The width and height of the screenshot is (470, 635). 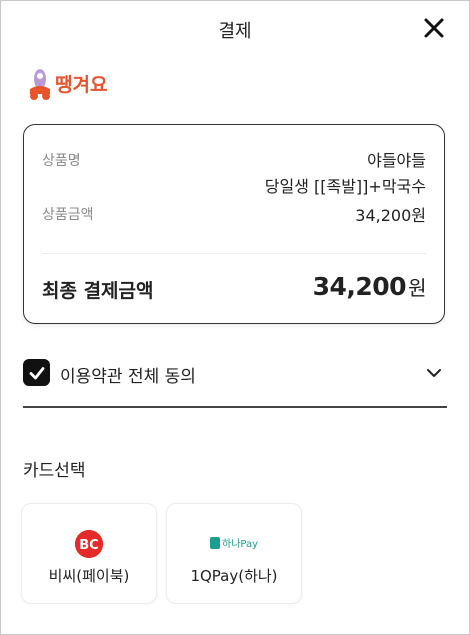 What do you see at coordinates (61, 161) in the screenshot?
I see `product-name-label: 상품명` at bounding box center [61, 161].